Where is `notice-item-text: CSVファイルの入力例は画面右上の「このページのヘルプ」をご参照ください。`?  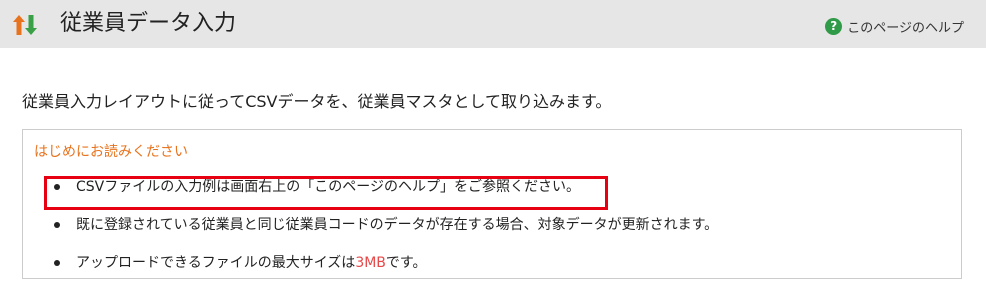
notice-item-text: CSVファイルの入力例は画面右上の「このページのヘルプ」をご参照ください。 is located at coordinates (328, 187).